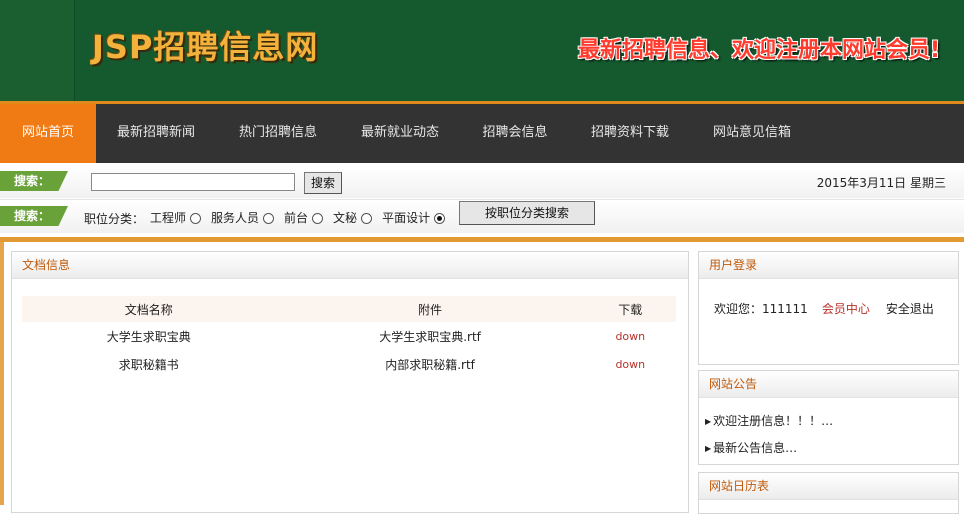 The image size is (964, 514). What do you see at coordinates (430, 364) in the screenshot?
I see `document-attachment: 内部求职秘籍.rtf` at bounding box center [430, 364].